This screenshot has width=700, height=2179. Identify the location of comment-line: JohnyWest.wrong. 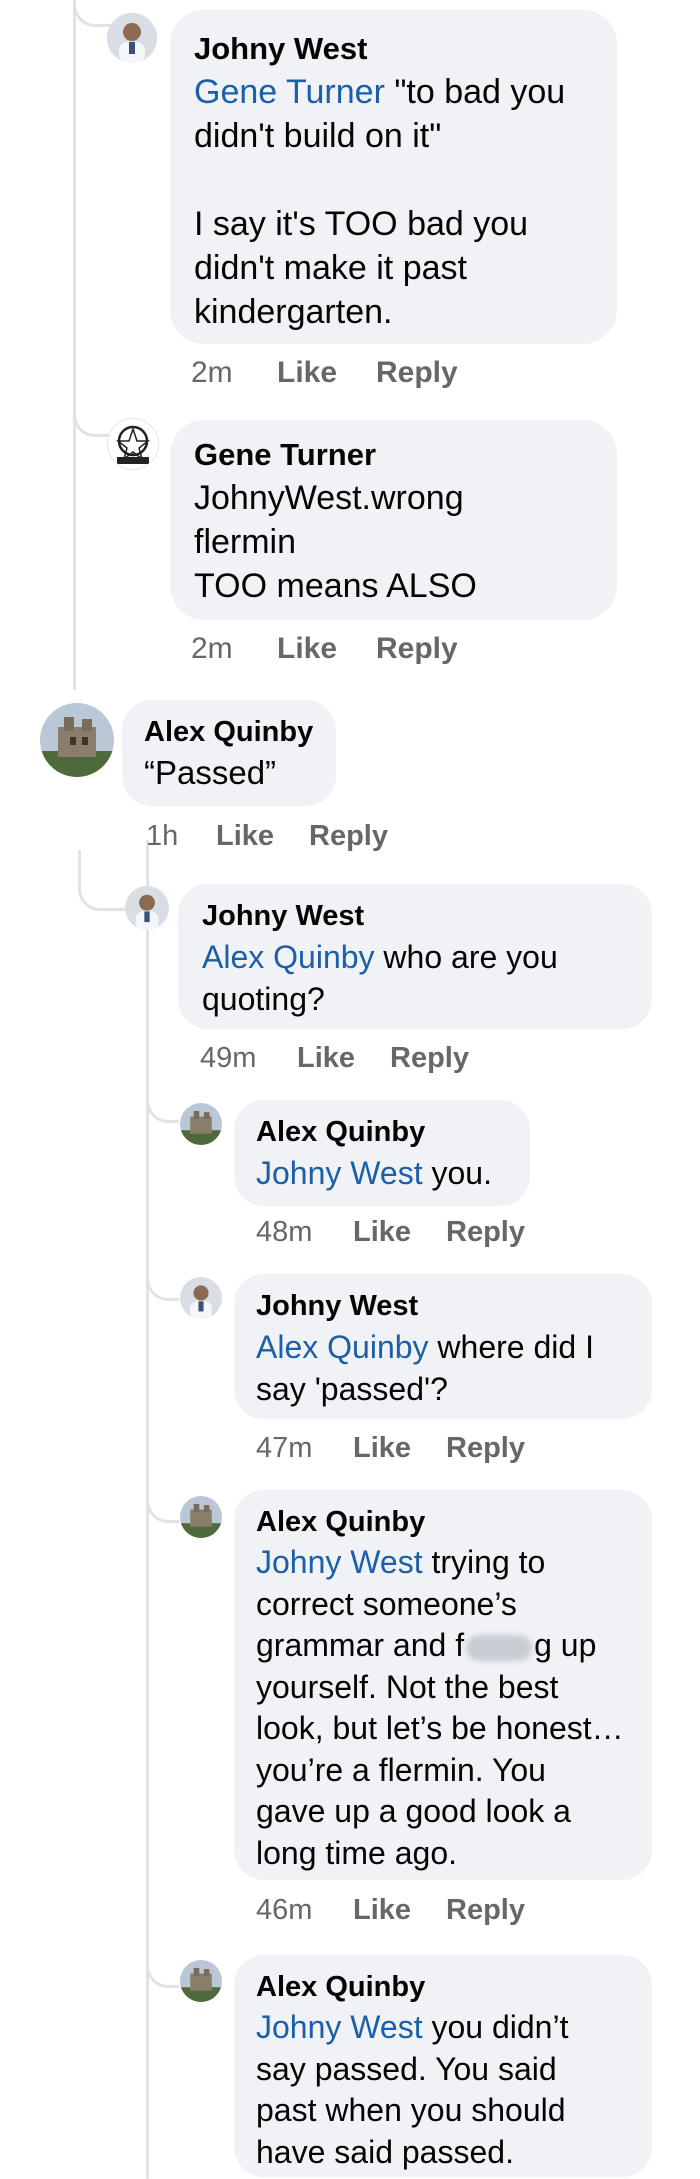
(329, 498).